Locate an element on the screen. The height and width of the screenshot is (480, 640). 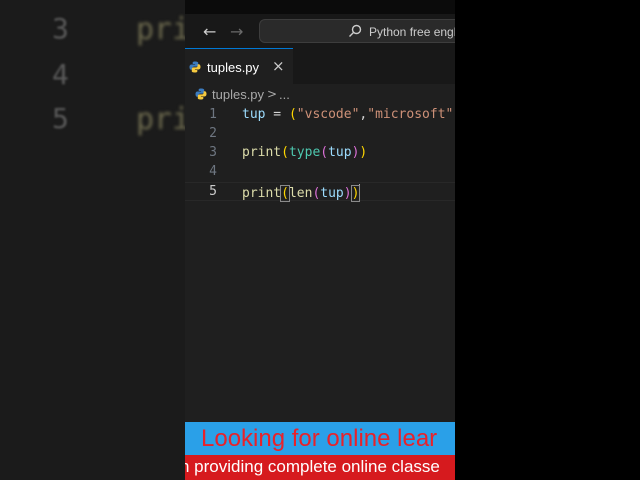
code-line: 5 print(len(tup)) is located at coordinates (320, 192).